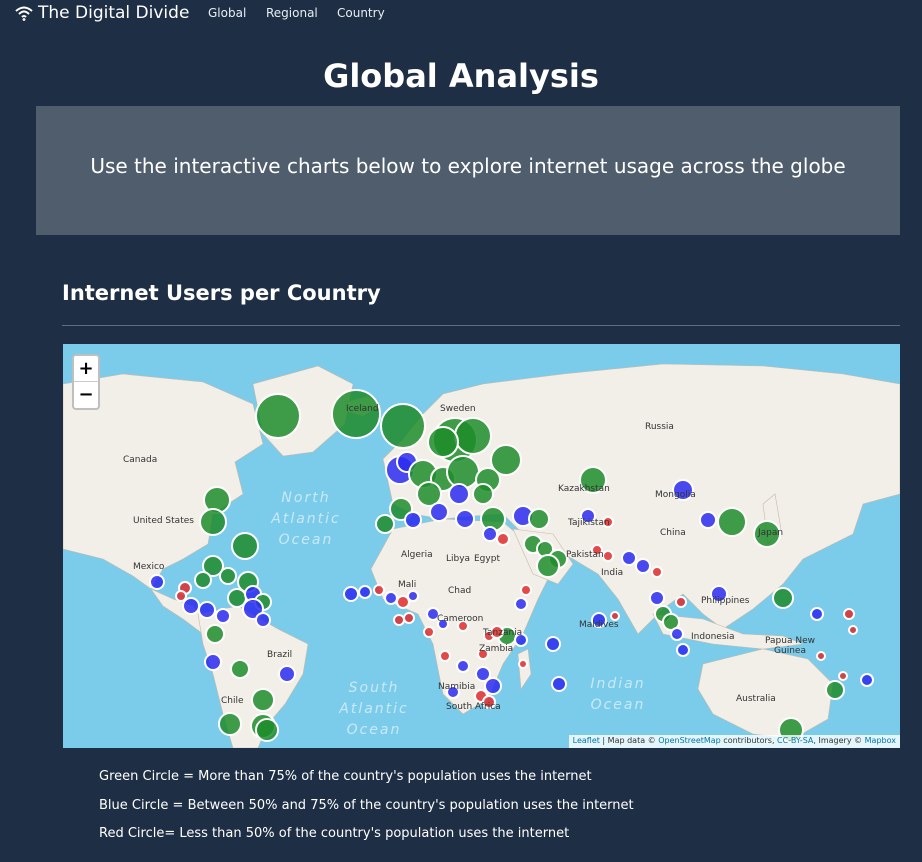 The width and height of the screenshot is (922, 862). What do you see at coordinates (361, 13) in the screenshot?
I see `nav-link-country: Country` at bounding box center [361, 13].